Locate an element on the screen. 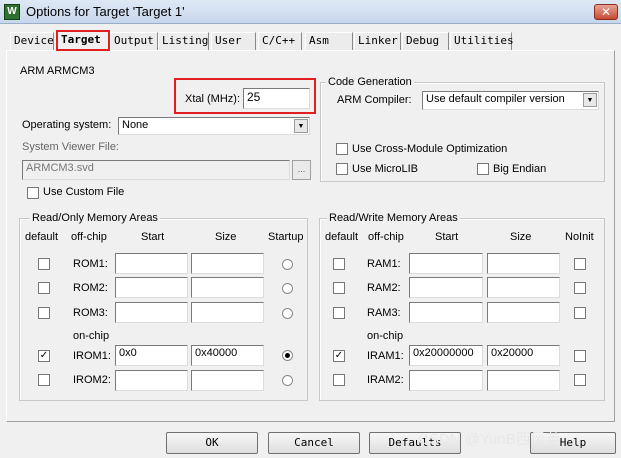 The image size is (621, 458). cancel-button: Cancel is located at coordinates (314, 443).